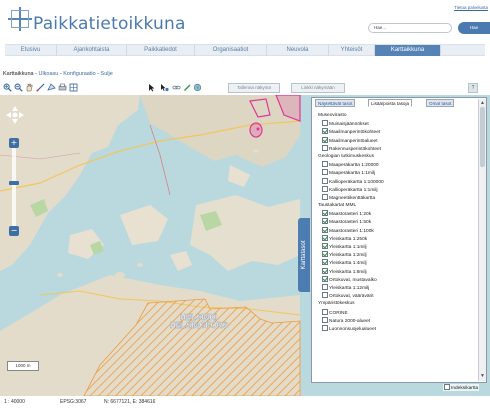 This screenshot has height=409, width=490. Describe the element at coordinates (396, 247) in the screenshot. I see `layer-item: Yleiskartta 1:1milj` at that location.